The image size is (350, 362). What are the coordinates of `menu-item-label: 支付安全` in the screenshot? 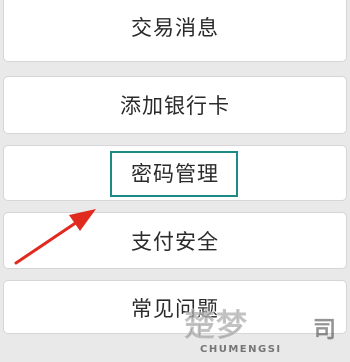 It's located at (175, 241).